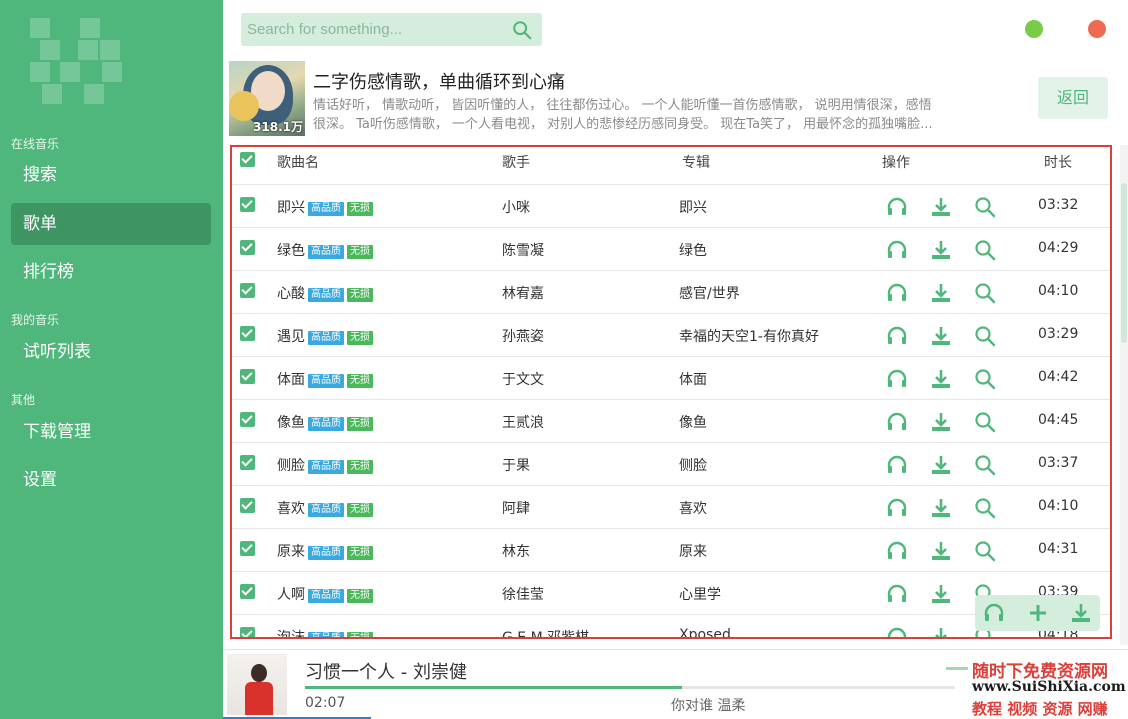 The width and height of the screenshot is (1128, 719). What do you see at coordinates (291, 380) in the screenshot?
I see `song-name: 体面` at bounding box center [291, 380].